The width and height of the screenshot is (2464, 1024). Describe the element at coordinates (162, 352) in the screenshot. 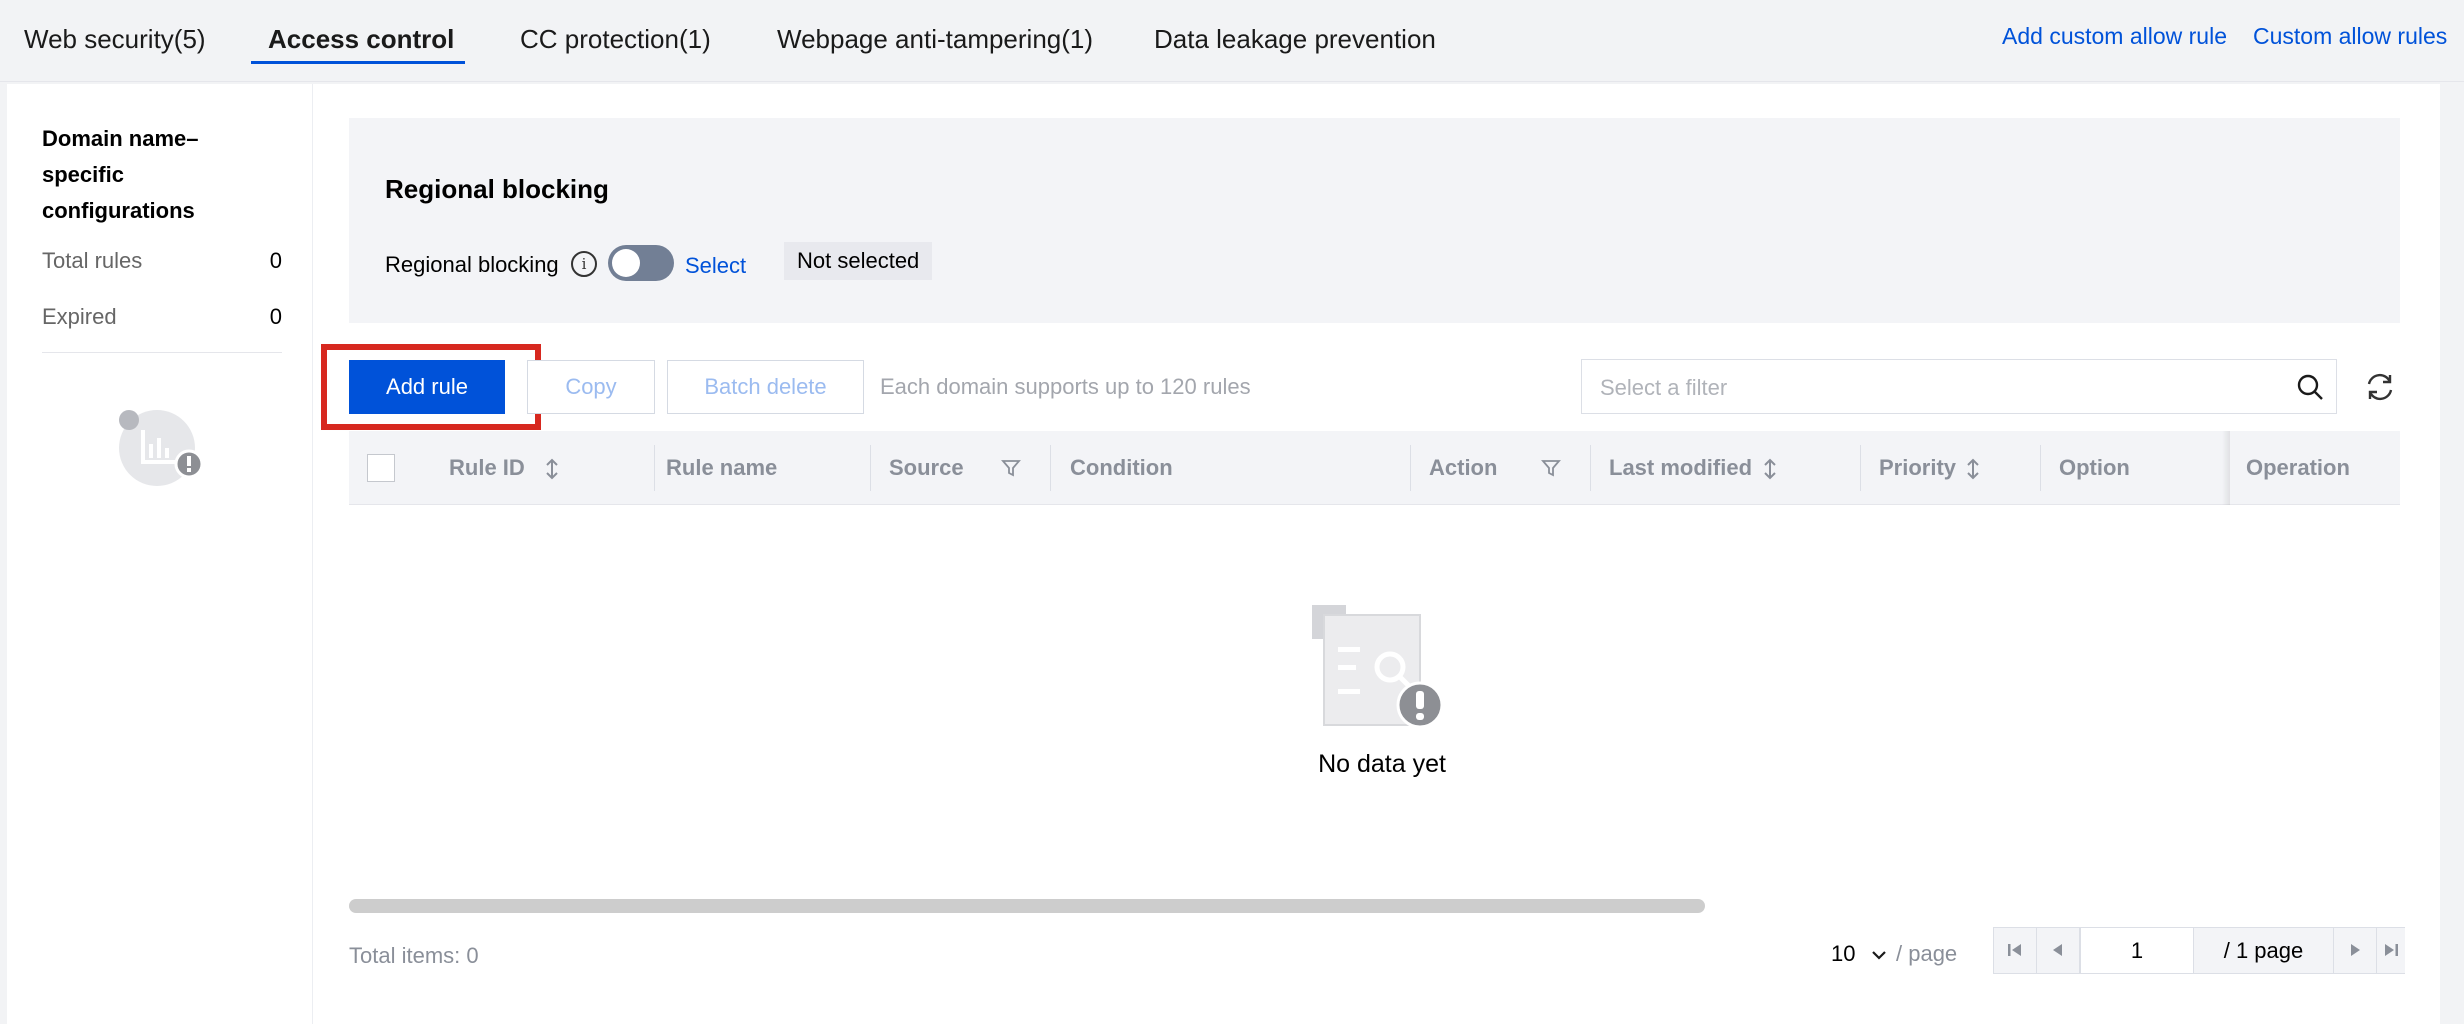

I see `sidebar-divider` at that location.